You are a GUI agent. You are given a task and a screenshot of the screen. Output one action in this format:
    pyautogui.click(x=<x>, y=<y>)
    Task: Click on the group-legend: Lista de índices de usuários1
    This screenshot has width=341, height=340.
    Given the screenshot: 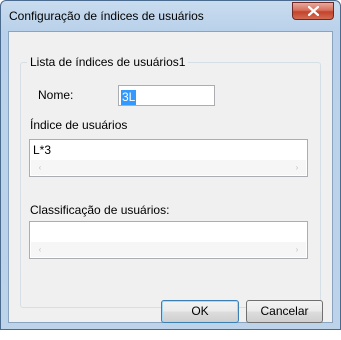 What is the action you would take?
    pyautogui.click(x=108, y=62)
    